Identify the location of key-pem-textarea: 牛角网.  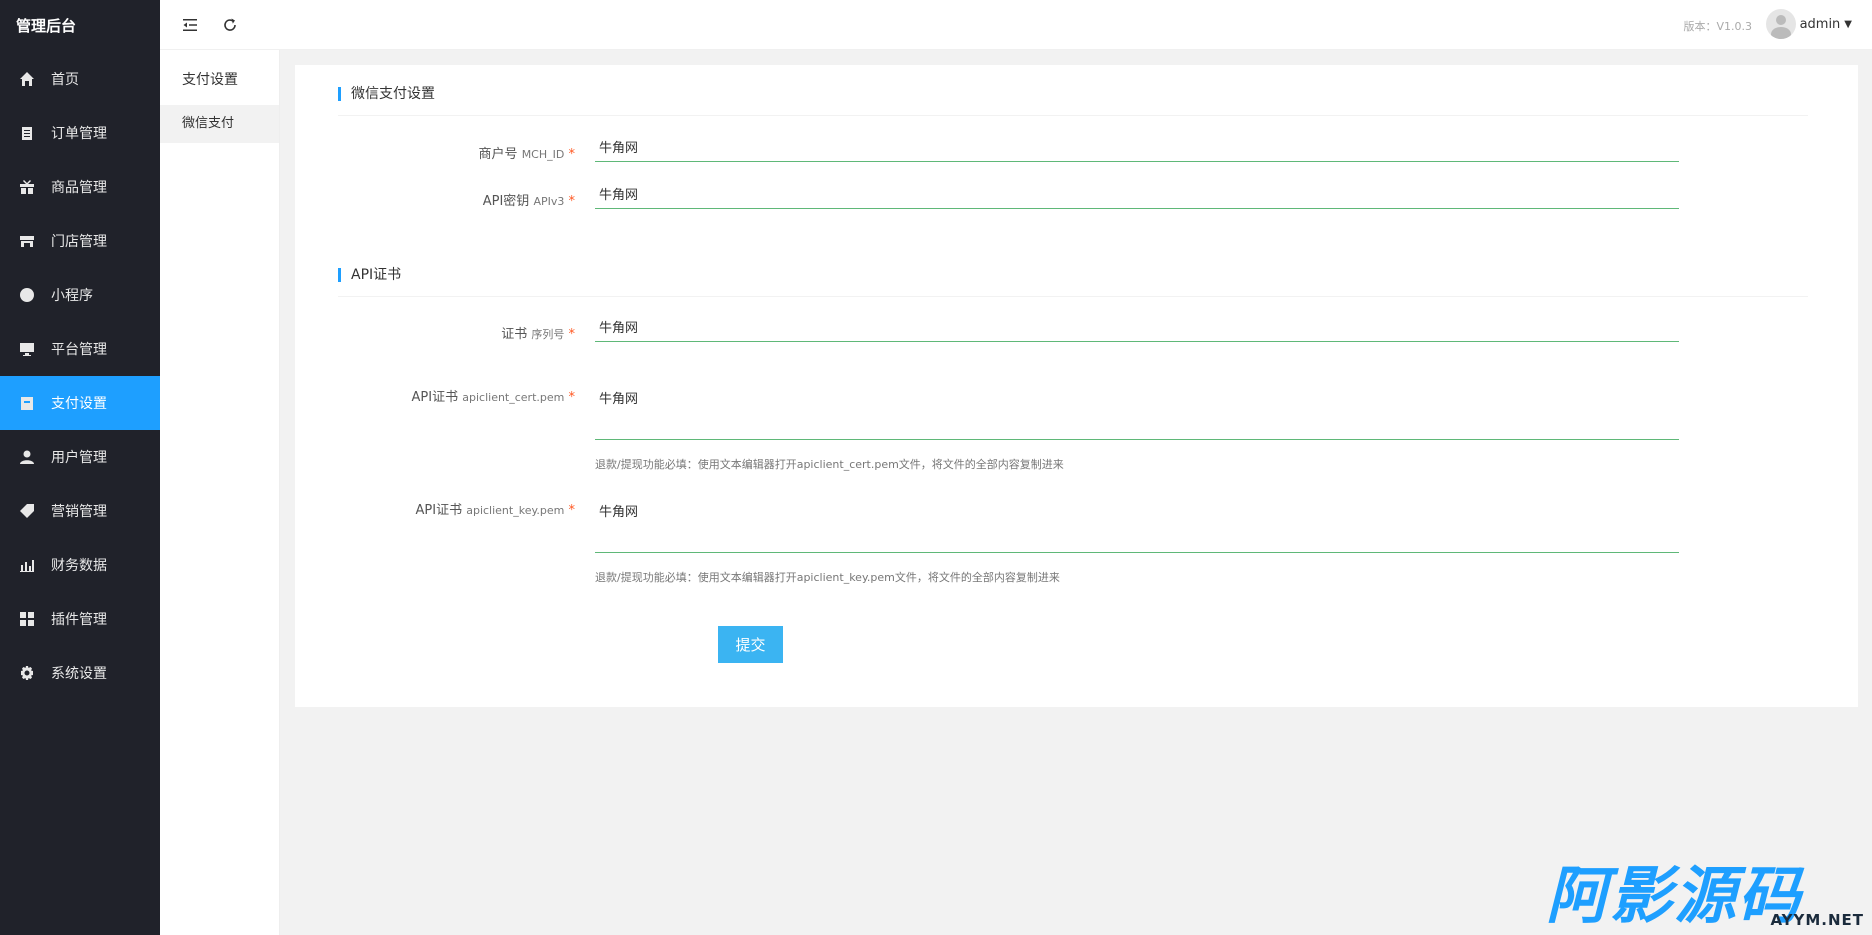
(1137, 524).